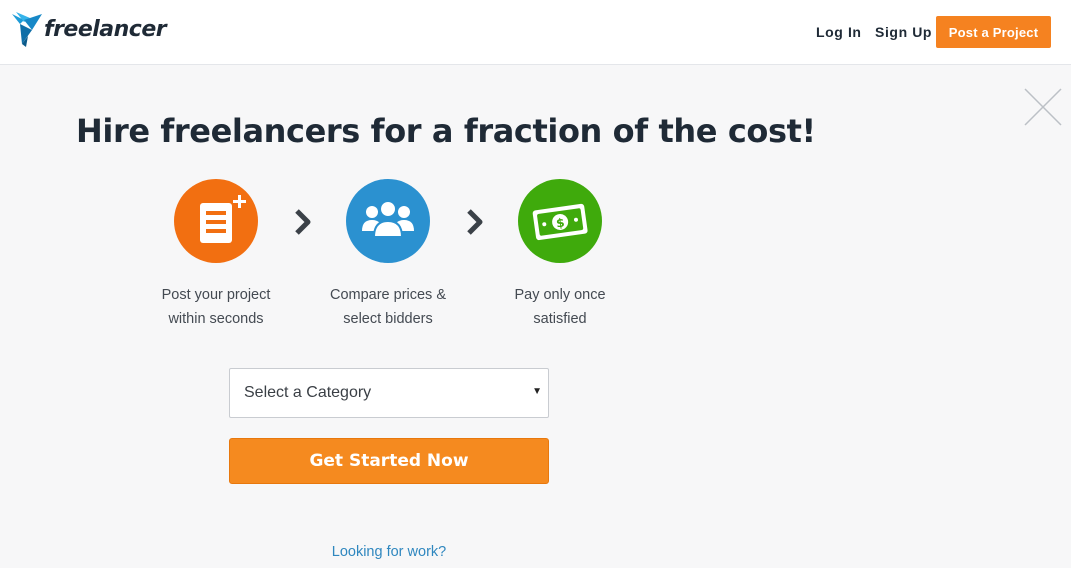 The image size is (1071, 568). Describe the element at coordinates (389, 461) in the screenshot. I see `get-started-button: Get Started Now` at that location.